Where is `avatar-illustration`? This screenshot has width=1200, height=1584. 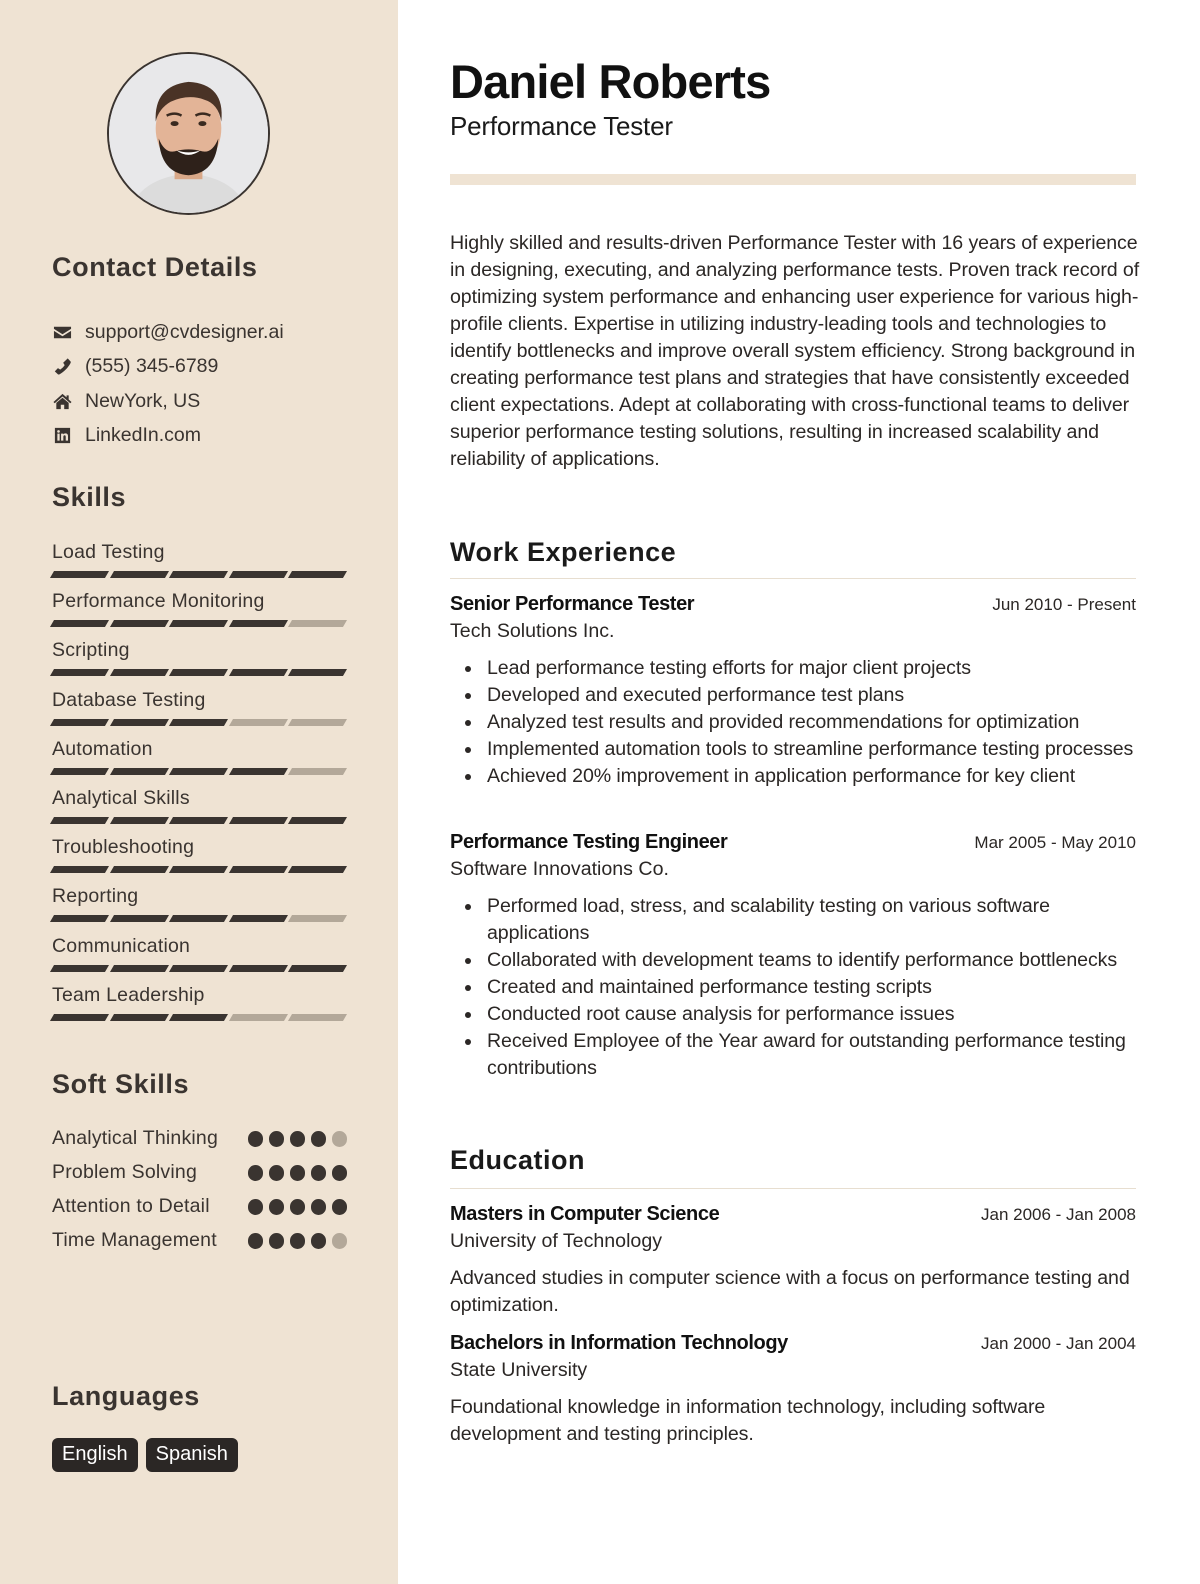
avatar-illustration is located at coordinates (188, 133).